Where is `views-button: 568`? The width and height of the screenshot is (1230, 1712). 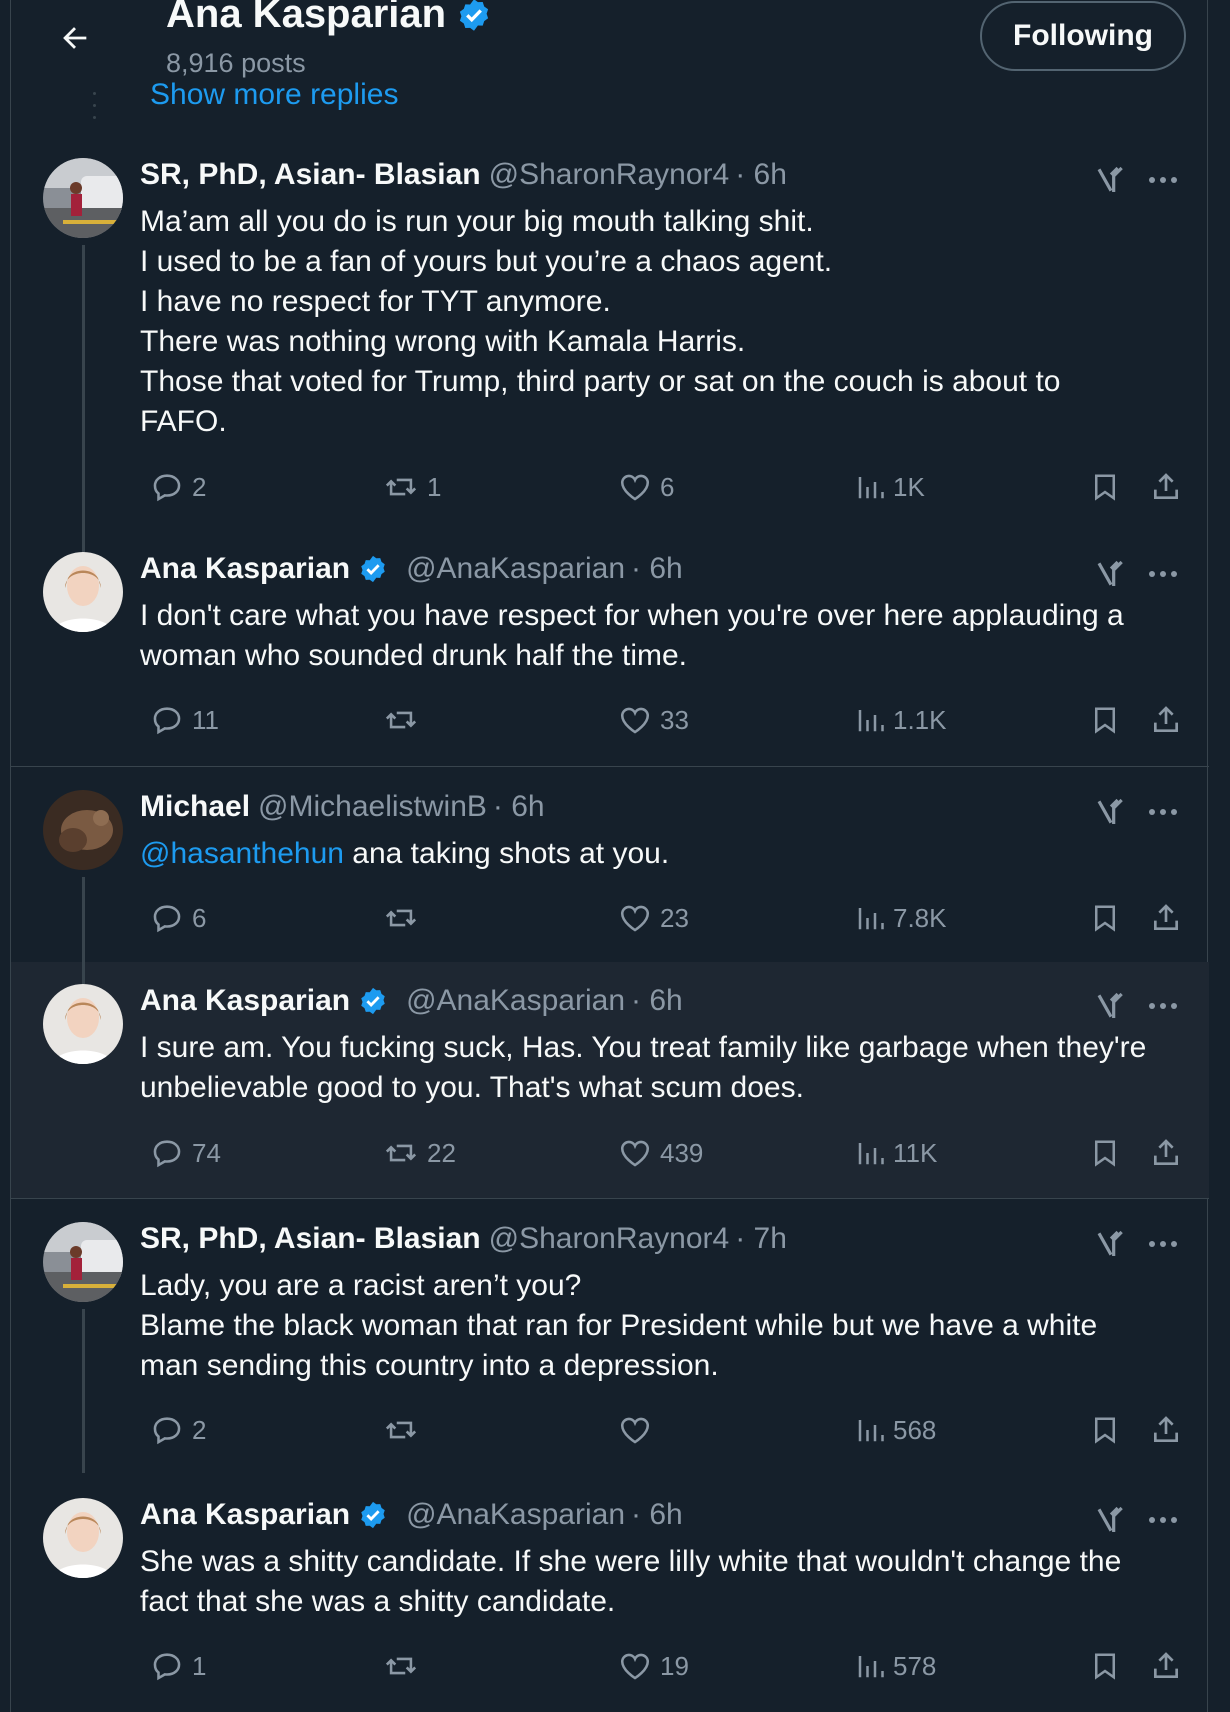 views-button: 568 is located at coordinates (895, 1430).